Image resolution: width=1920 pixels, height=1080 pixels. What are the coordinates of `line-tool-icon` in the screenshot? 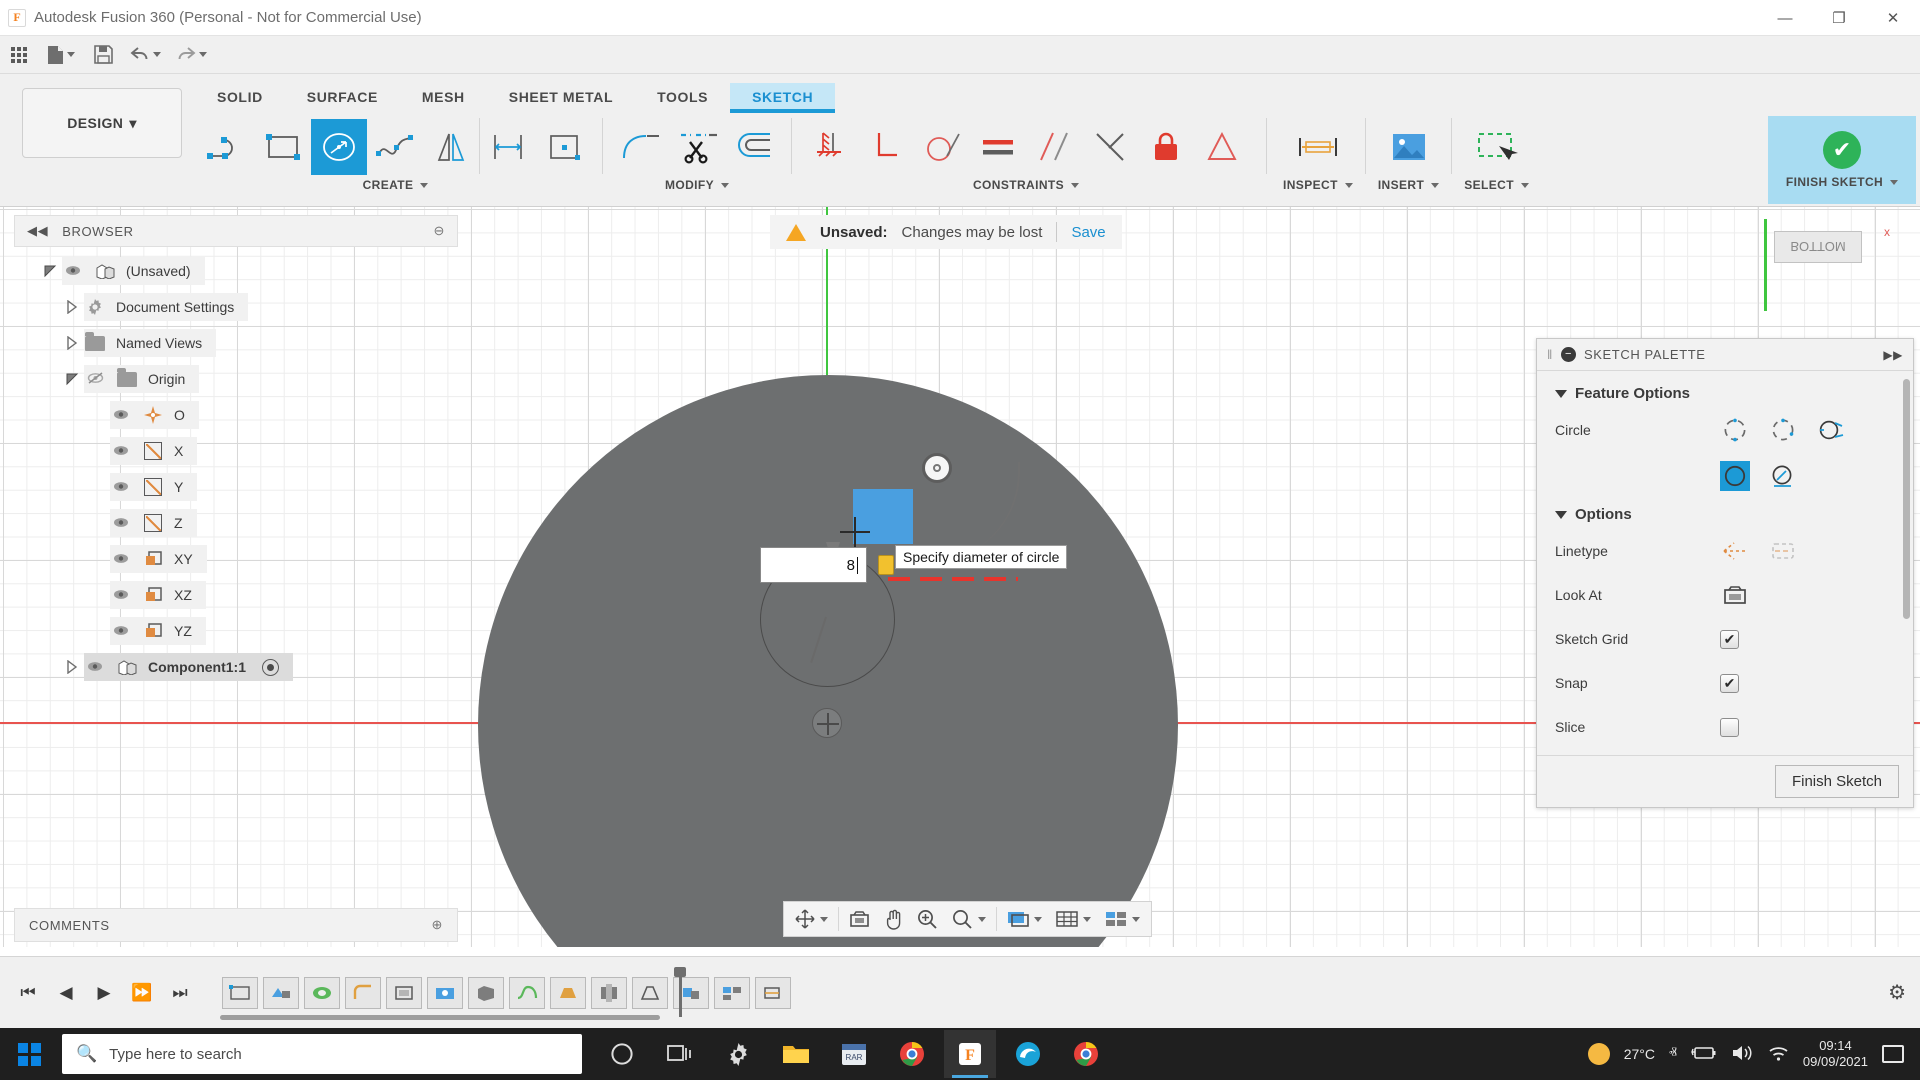 It's located at (227, 147).